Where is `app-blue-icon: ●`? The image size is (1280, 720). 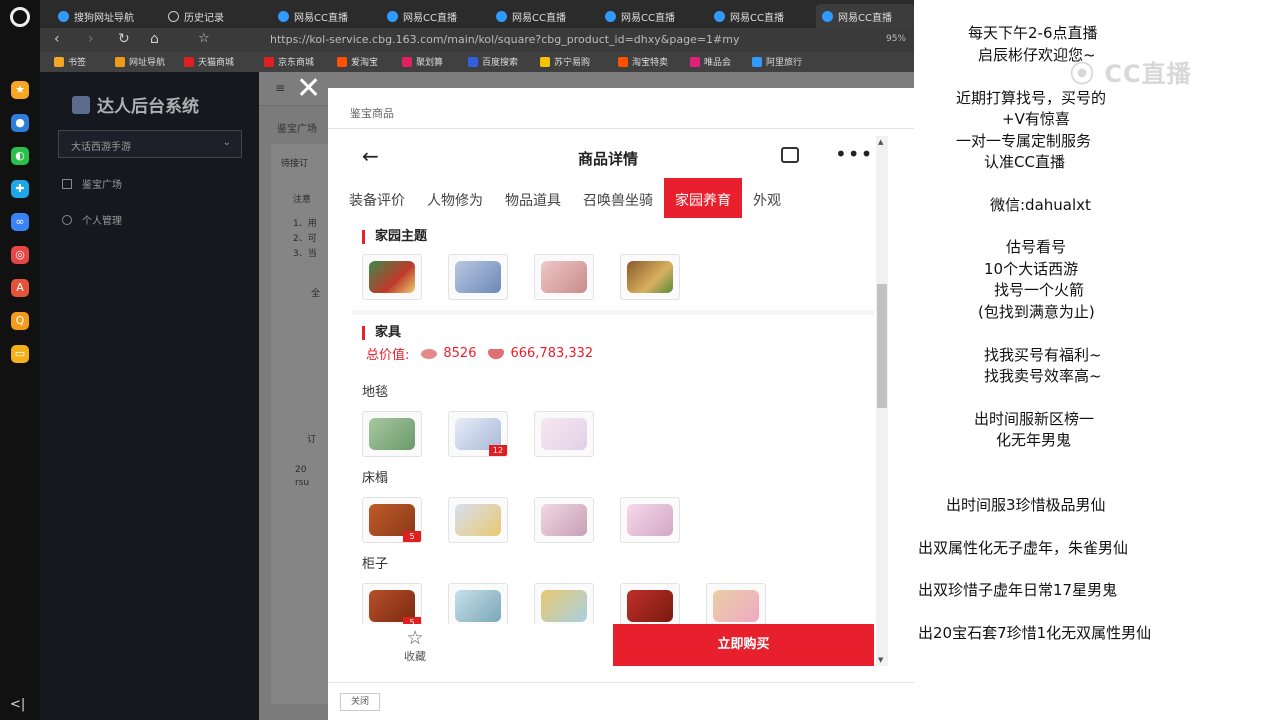 app-blue-icon: ● is located at coordinates (20, 123).